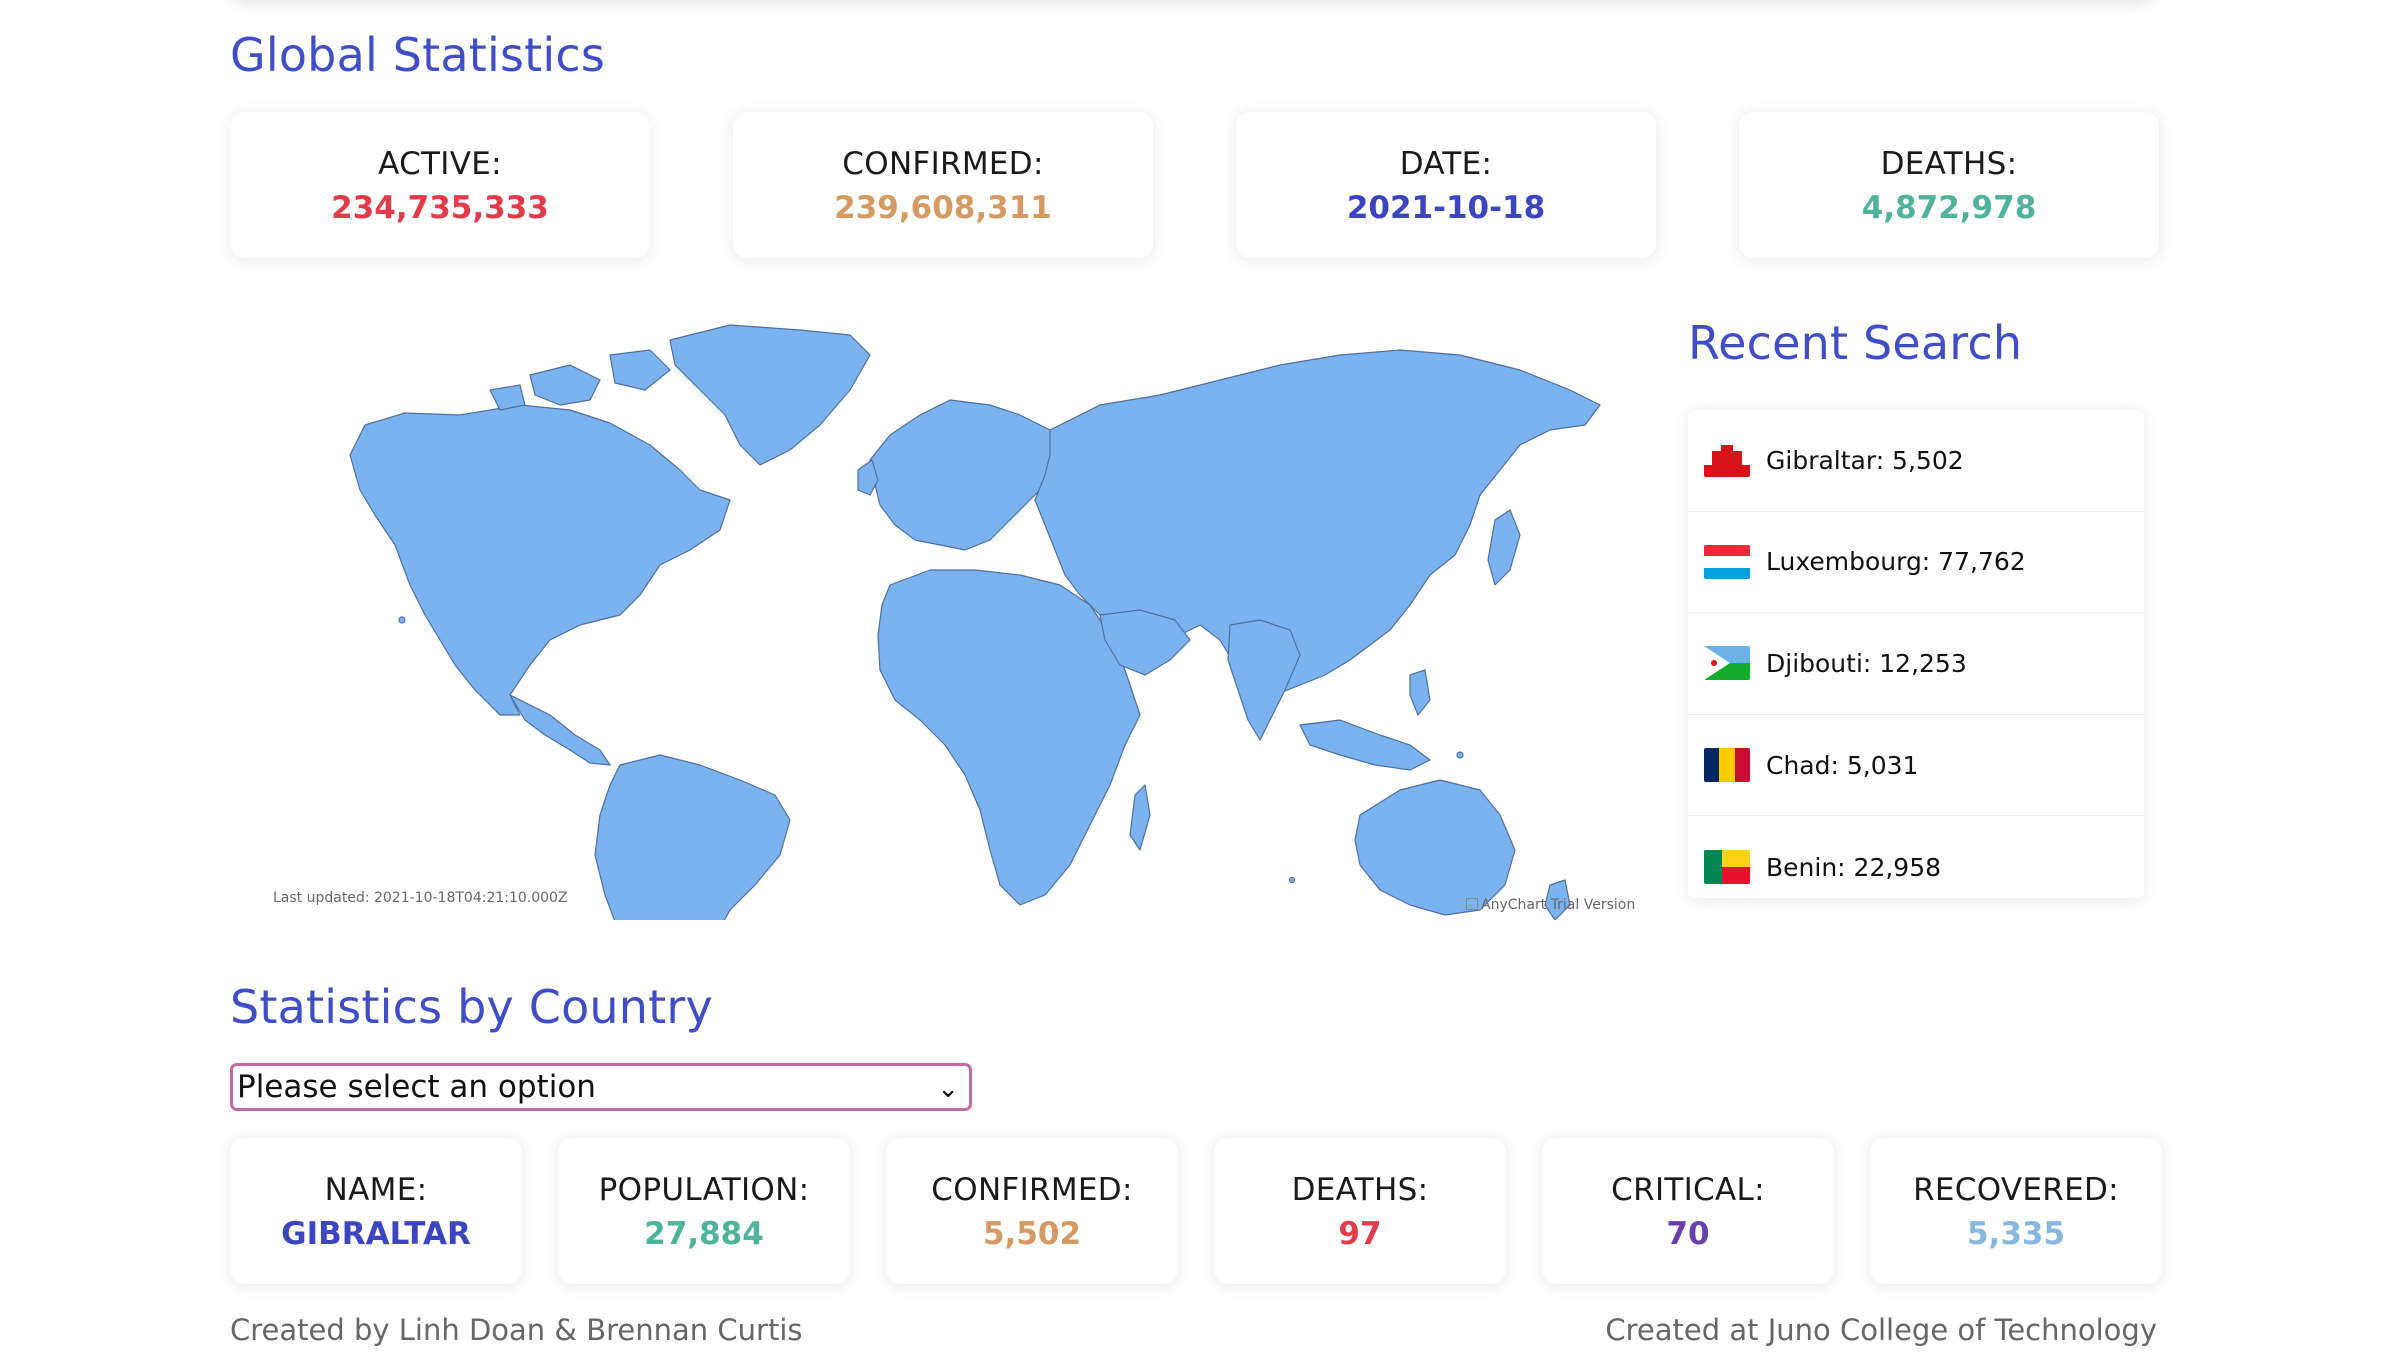  What do you see at coordinates (376, 1190) in the screenshot?
I see `name-label: NAME:` at bounding box center [376, 1190].